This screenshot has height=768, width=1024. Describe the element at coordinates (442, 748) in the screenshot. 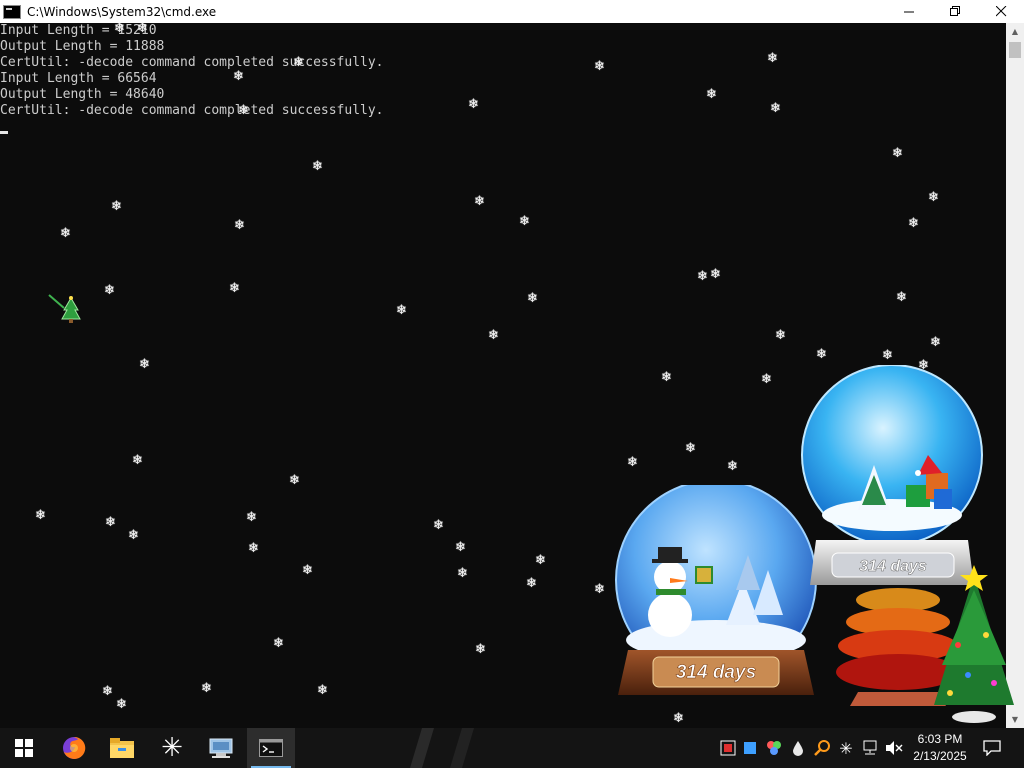

I see `taskbar-decoration` at that location.